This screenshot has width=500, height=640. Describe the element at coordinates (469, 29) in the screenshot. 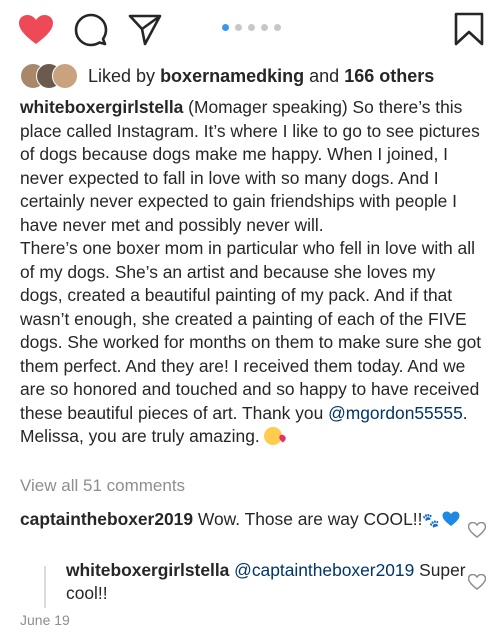

I see `bookmark-icon` at that location.